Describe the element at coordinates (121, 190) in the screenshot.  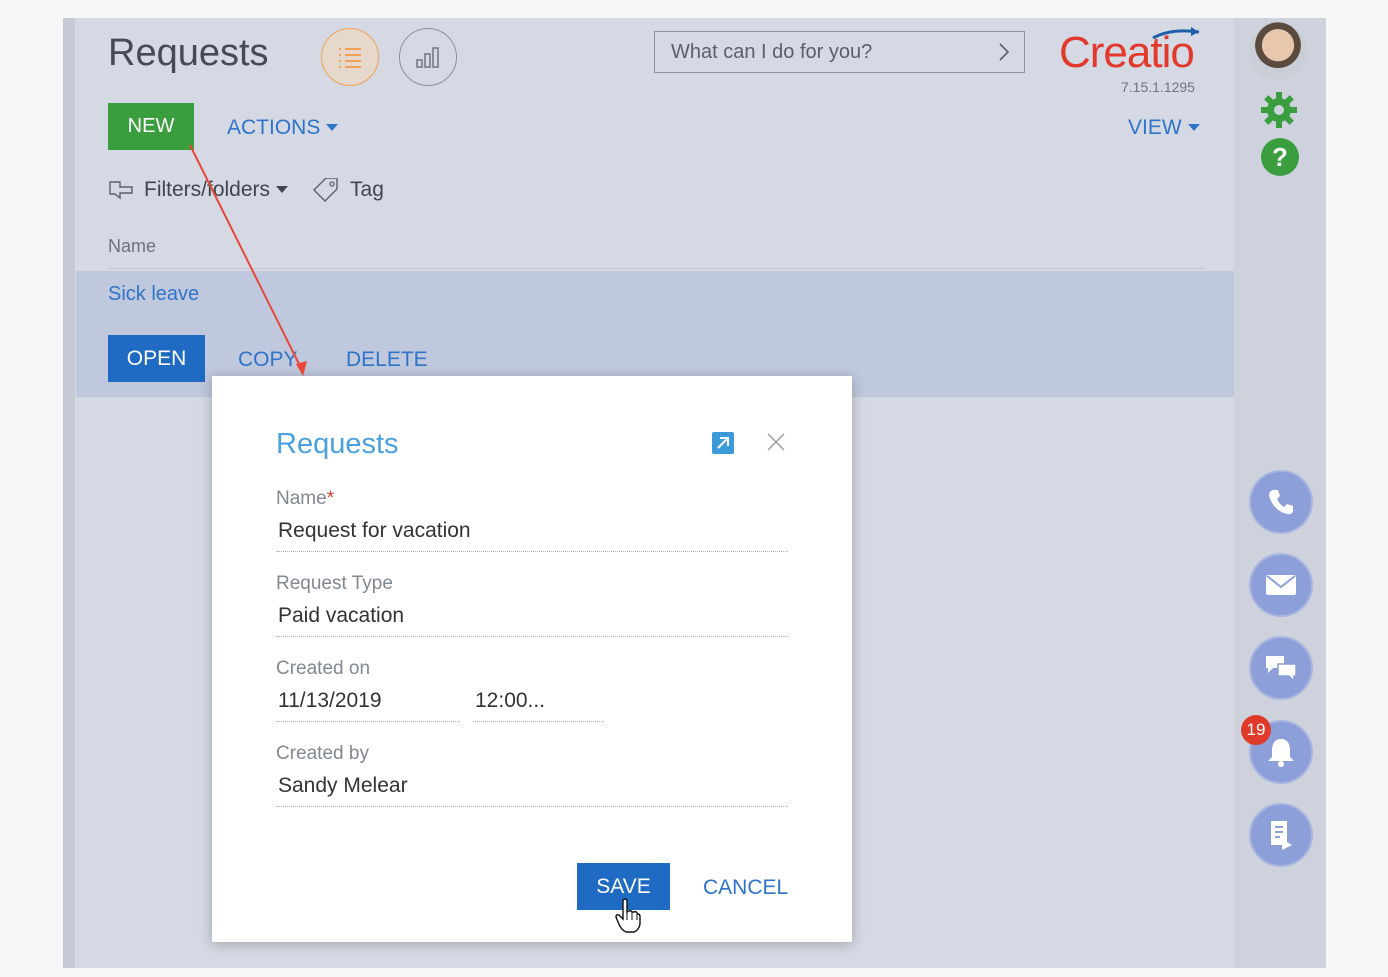
I see `filter-folder-icon` at that location.